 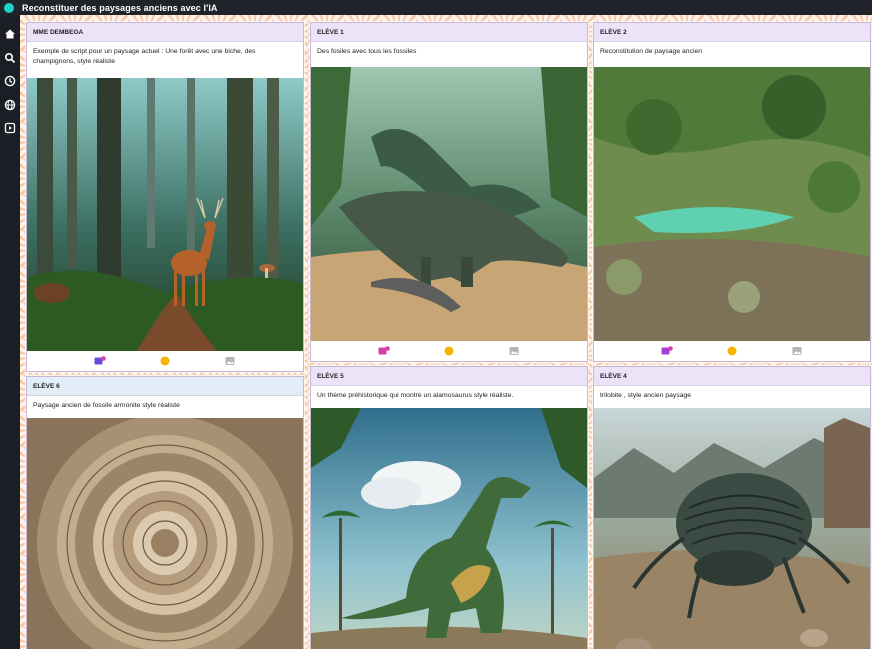 I want to click on play-icon, so click(x=10, y=128).